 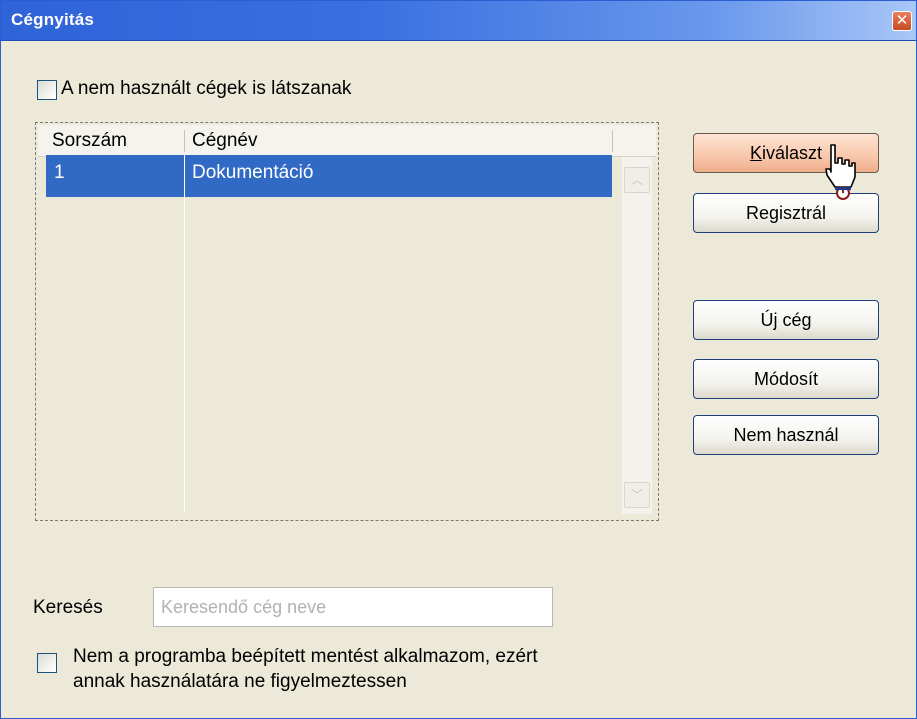 What do you see at coordinates (792, 153) in the screenshot?
I see `select-button-label: iválaszt` at bounding box center [792, 153].